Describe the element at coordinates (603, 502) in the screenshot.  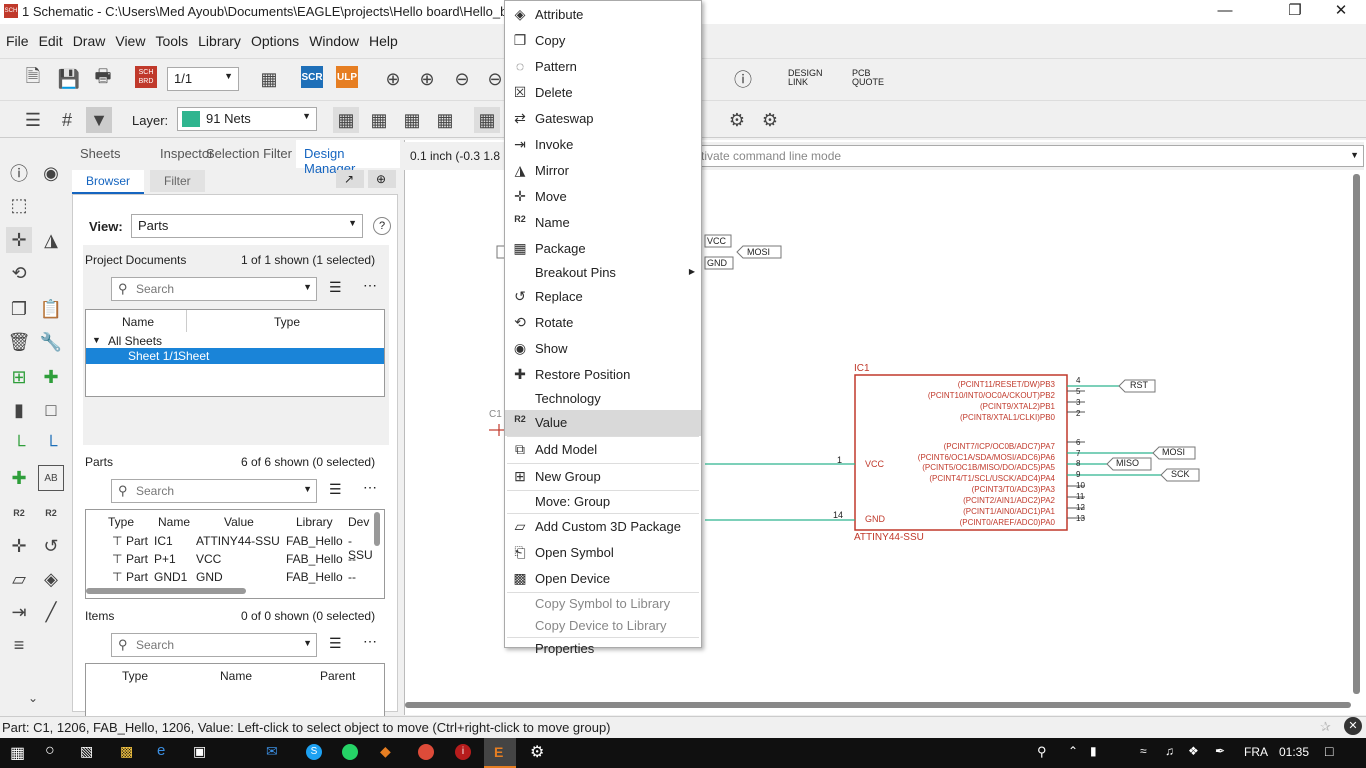
I see `menu-item-move-group: Move: Group` at that location.